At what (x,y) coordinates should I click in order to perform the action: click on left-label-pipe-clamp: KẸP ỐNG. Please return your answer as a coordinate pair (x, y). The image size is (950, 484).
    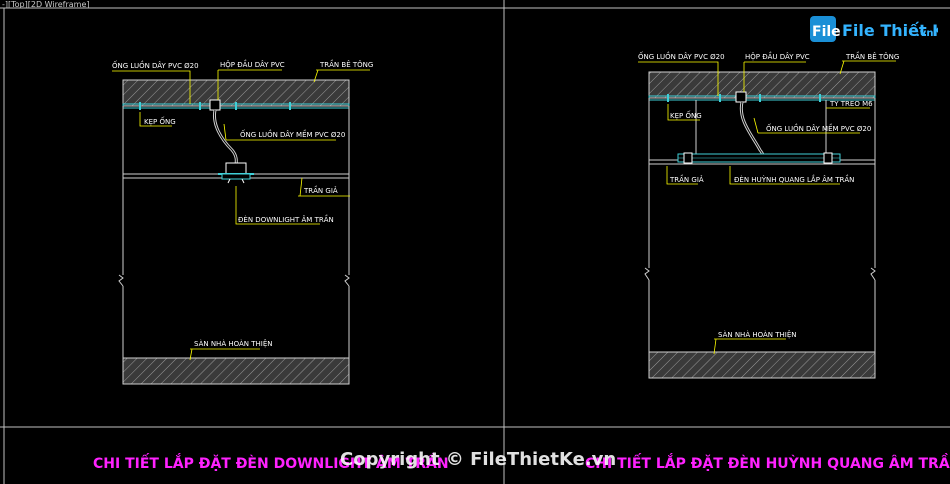
    Looking at the image, I should click on (160, 121).